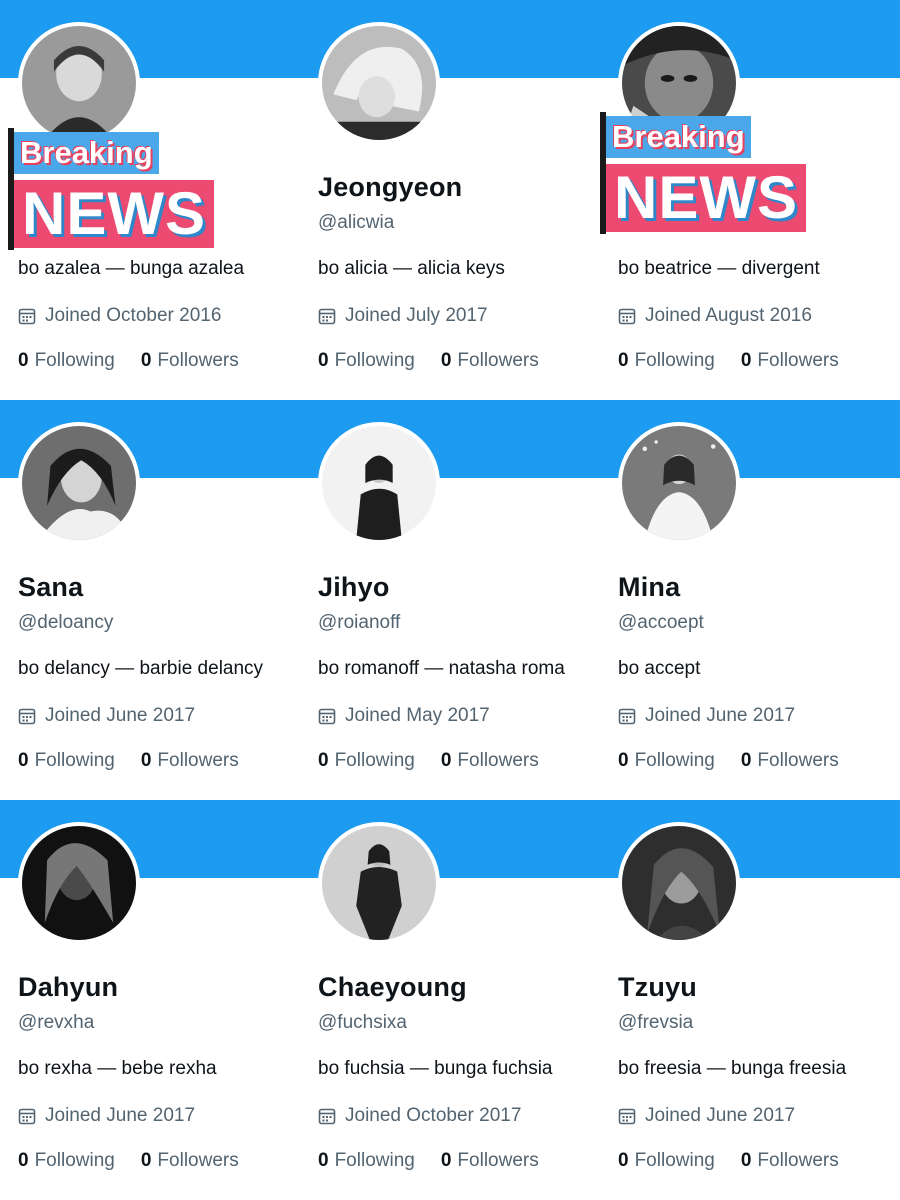 This screenshot has width=900, height=1200. What do you see at coordinates (362, 1022) in the screenshot?
I see `username: @fuchsixa` at bounding box center [362, 1022].